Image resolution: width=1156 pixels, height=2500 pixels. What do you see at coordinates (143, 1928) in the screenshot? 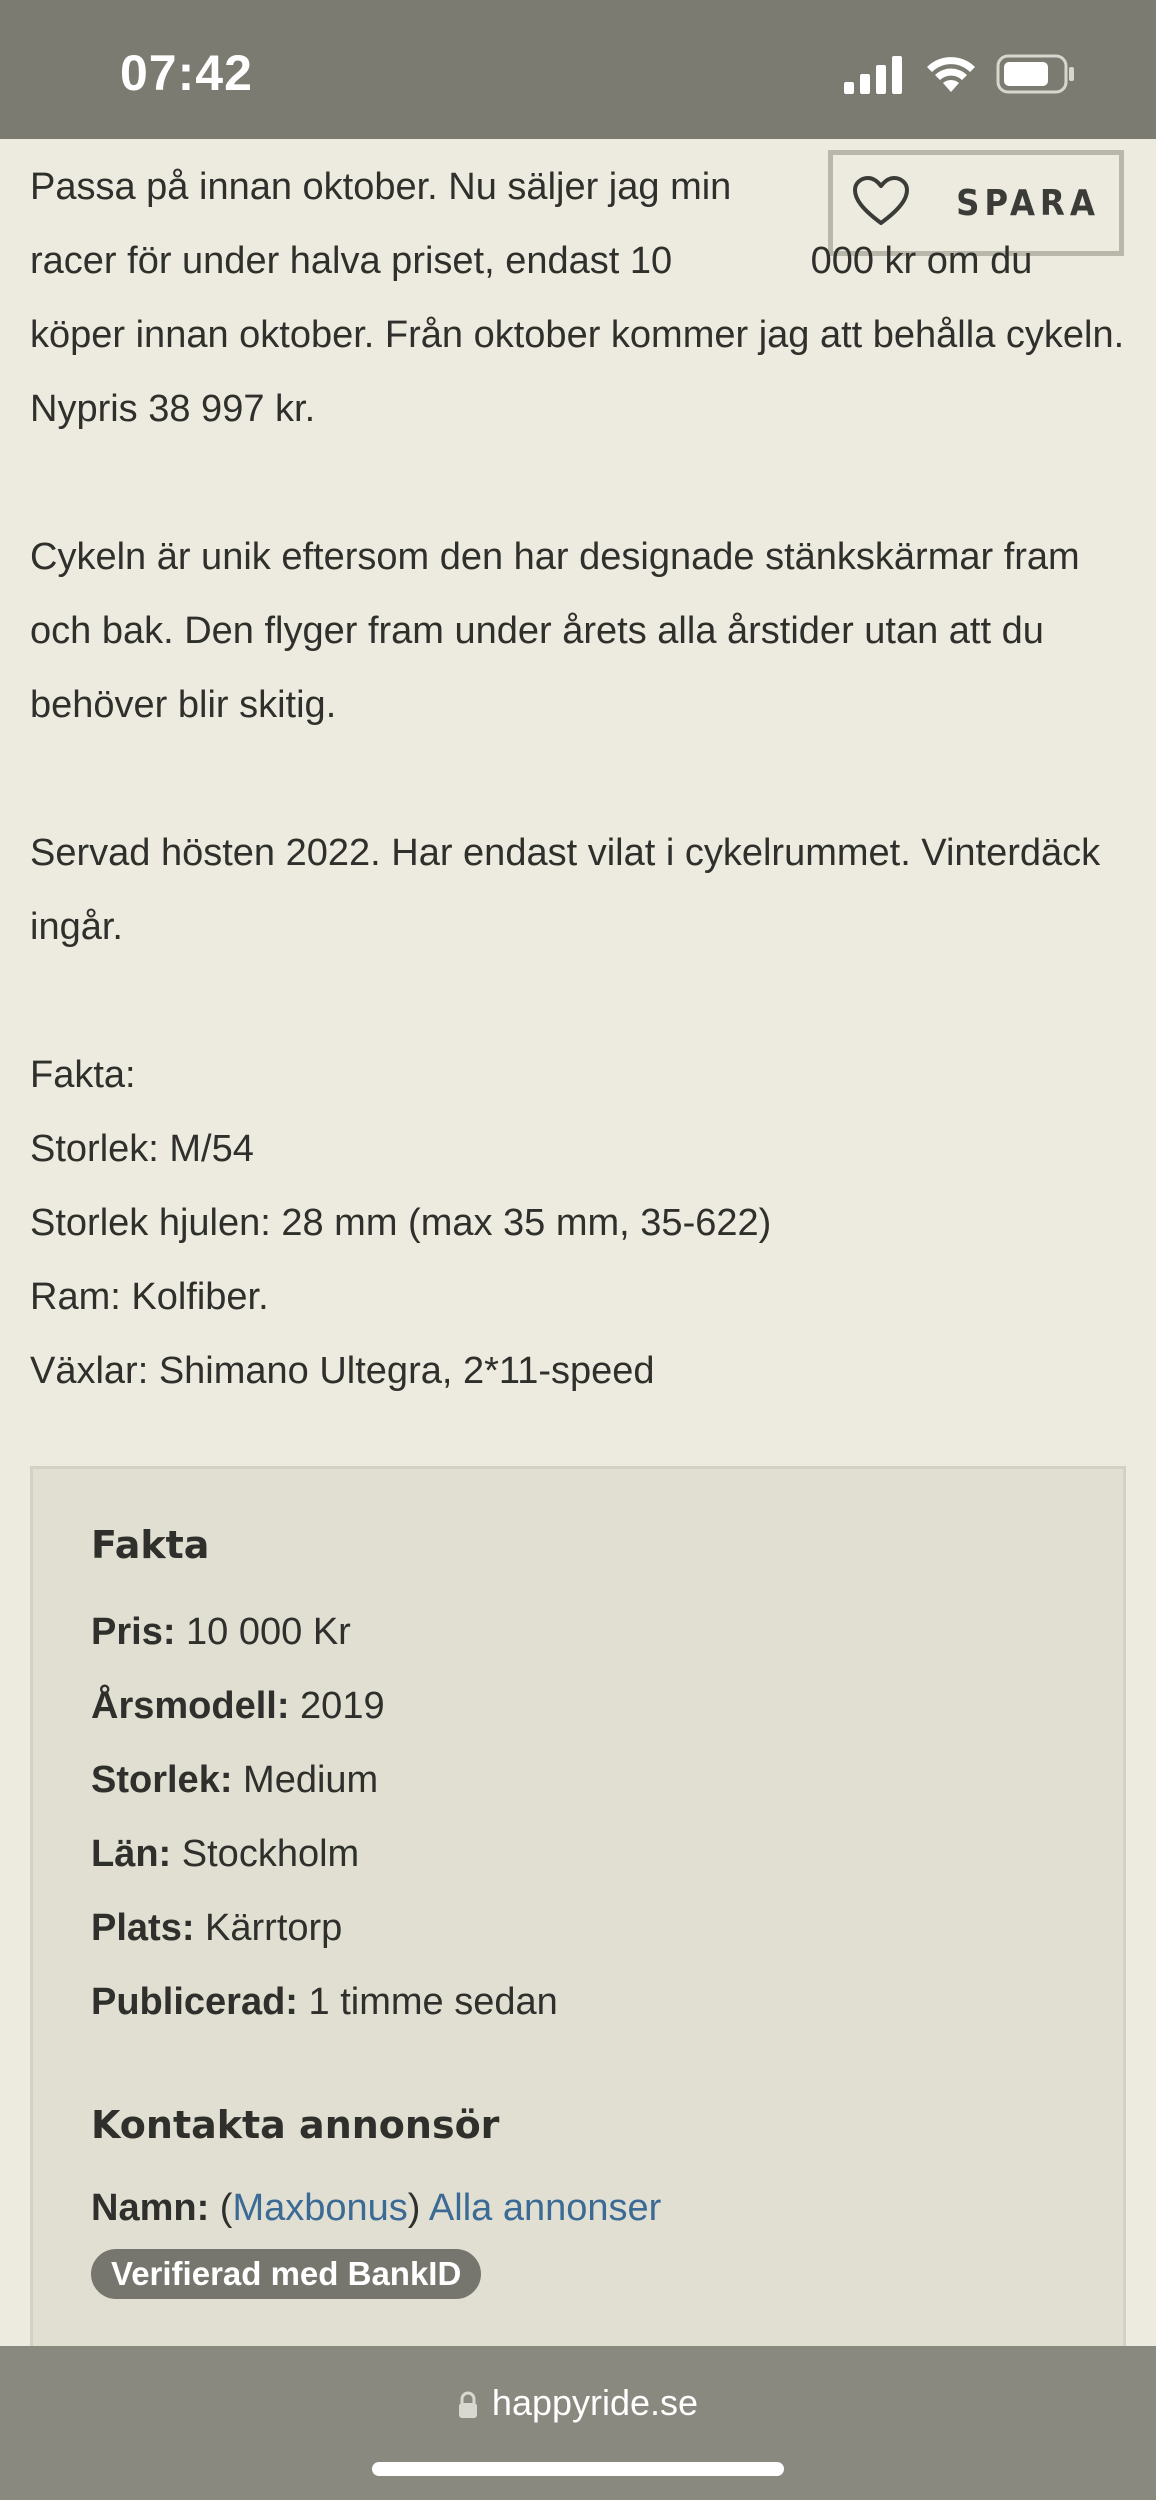
I see `fact-label: Plats:` at bounding box center [143, 1928].